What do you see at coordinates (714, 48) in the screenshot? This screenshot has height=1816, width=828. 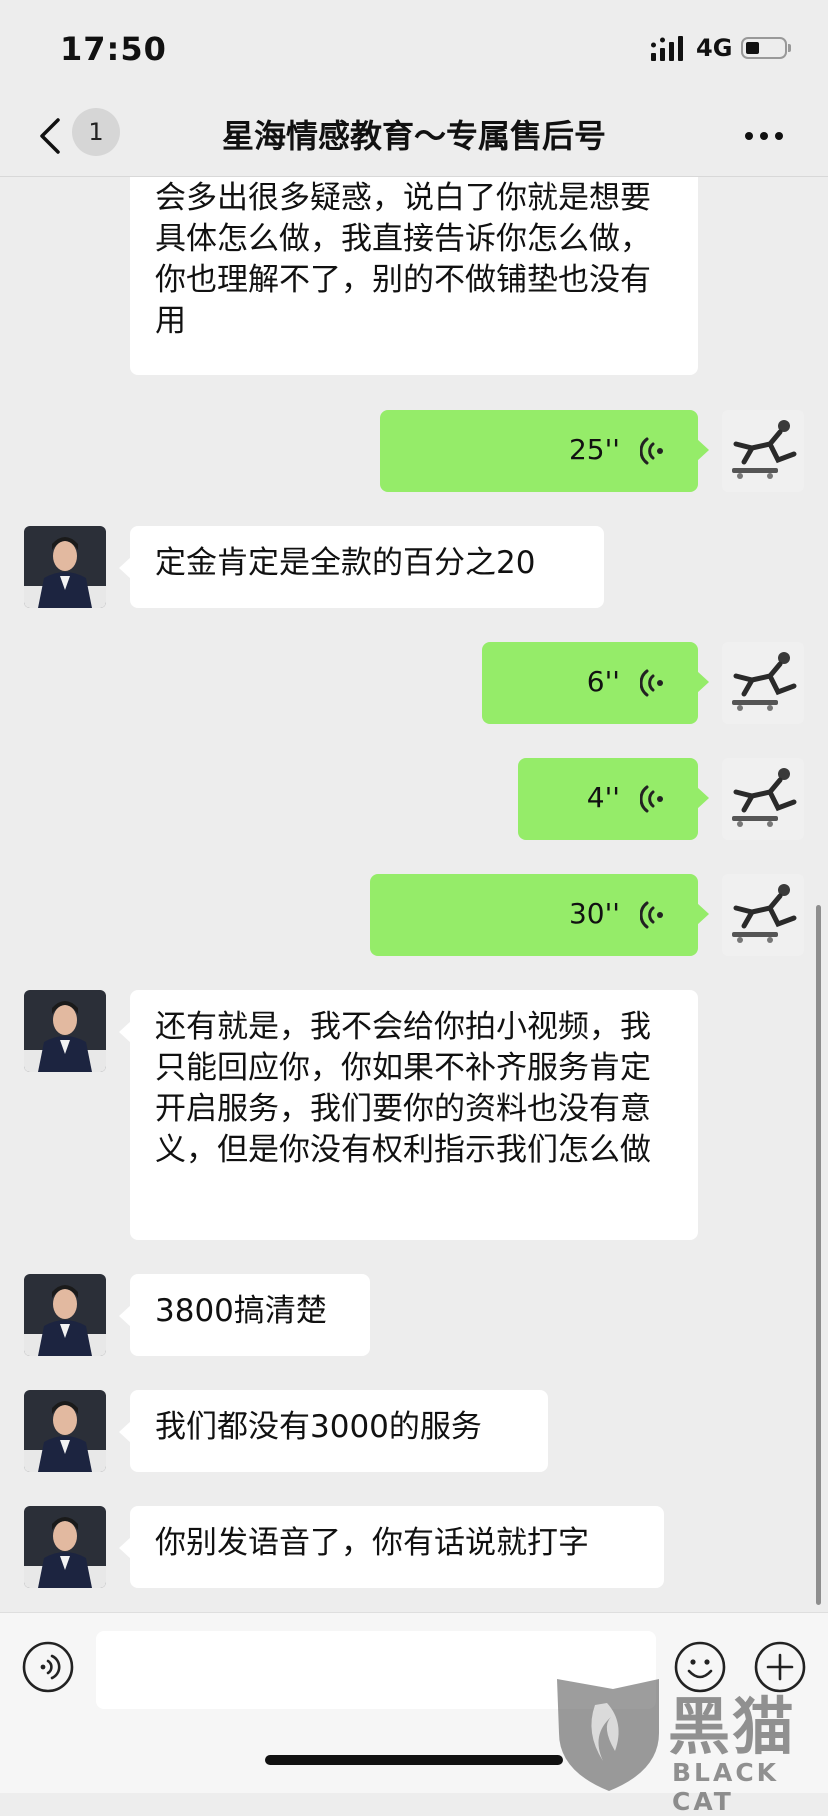 I see `network-type: 4G` at bounding box center [714, 48].